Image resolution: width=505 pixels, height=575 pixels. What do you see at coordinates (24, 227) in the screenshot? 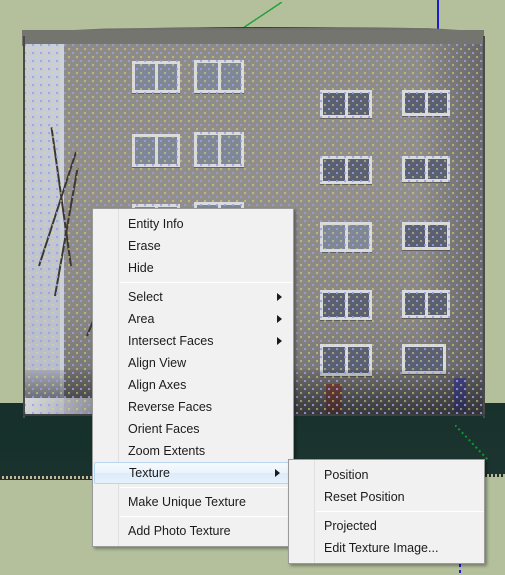
I see `box-left-edge` at bounding box center [24, 227].